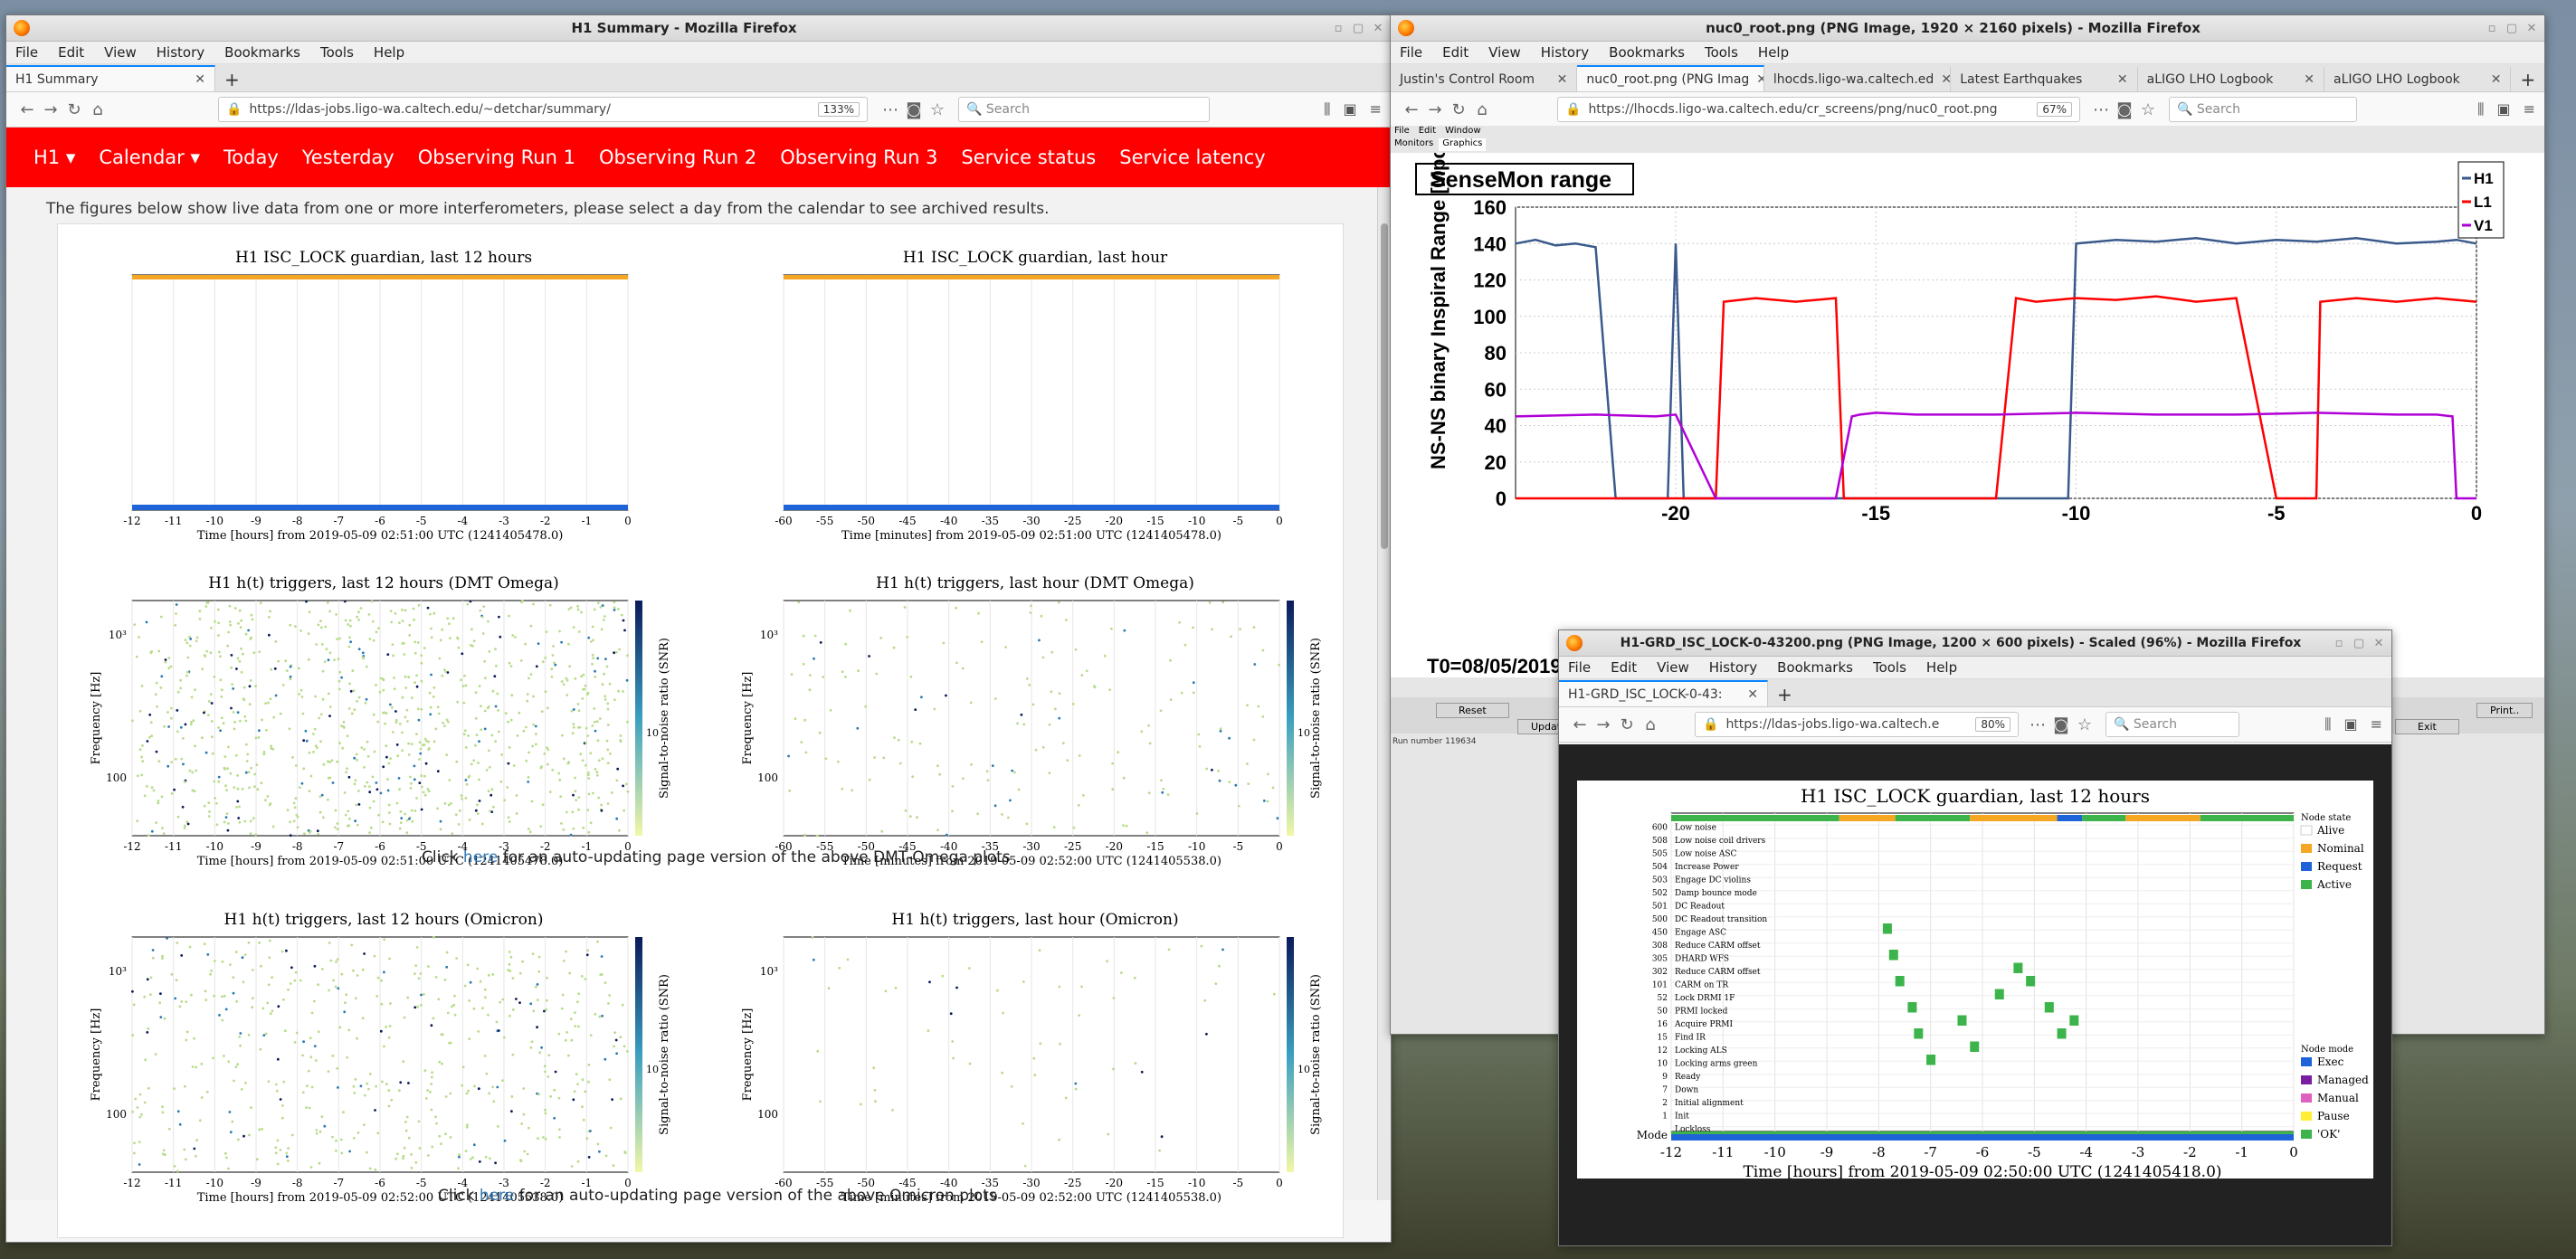  What do you see at coordinates (1402, 132) in the screenshot?
I see `app-menu-file: File` at bounding box center [1402, 132].